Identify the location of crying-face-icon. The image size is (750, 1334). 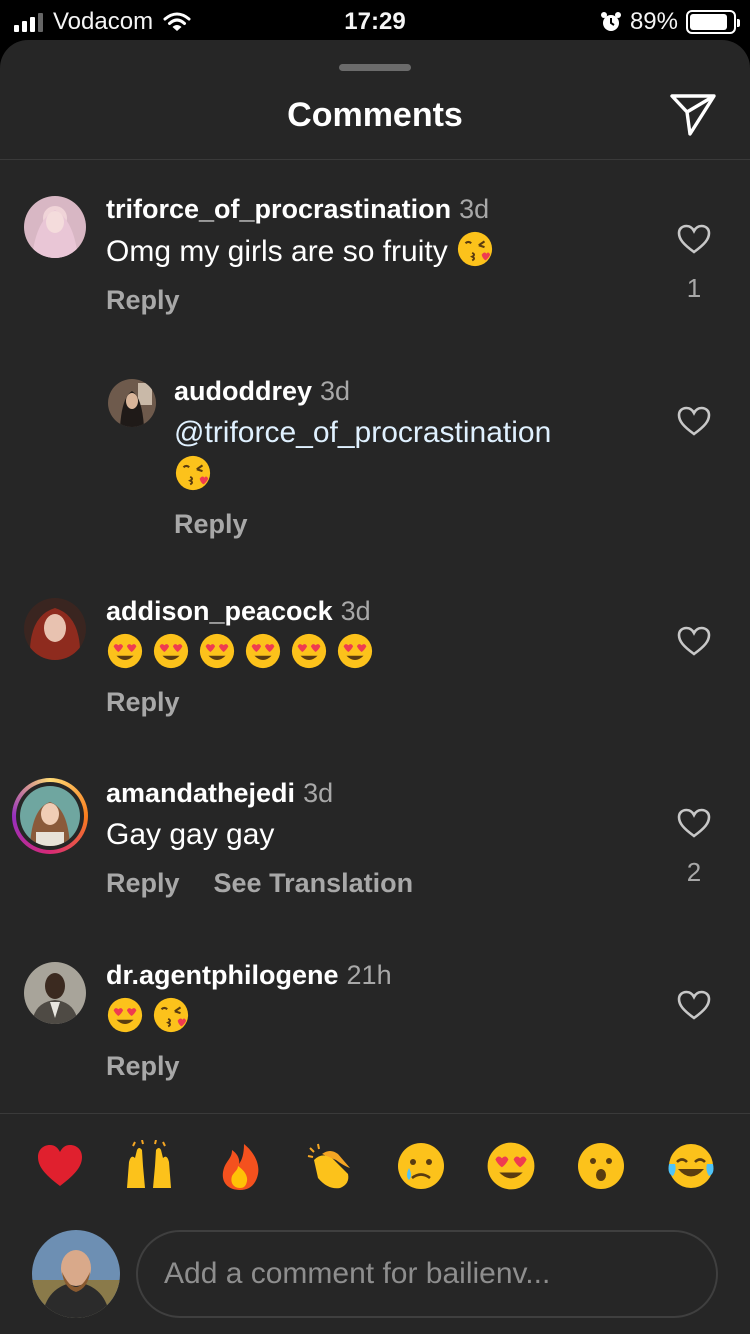
(421, 1166).